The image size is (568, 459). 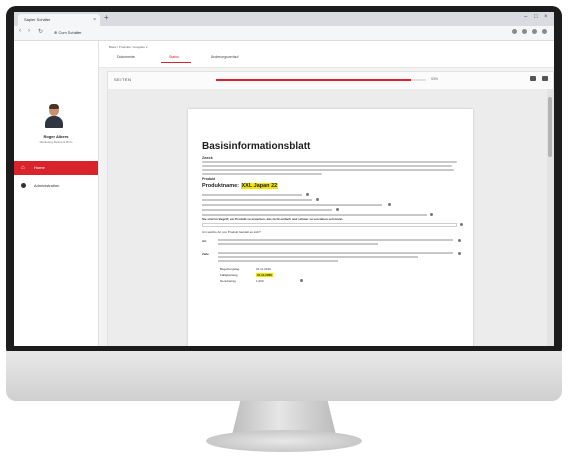 What do you see at coordinates (29, 31) in the screenshot?
I see `forward-icon: ›` at bounding box center [29, 31].